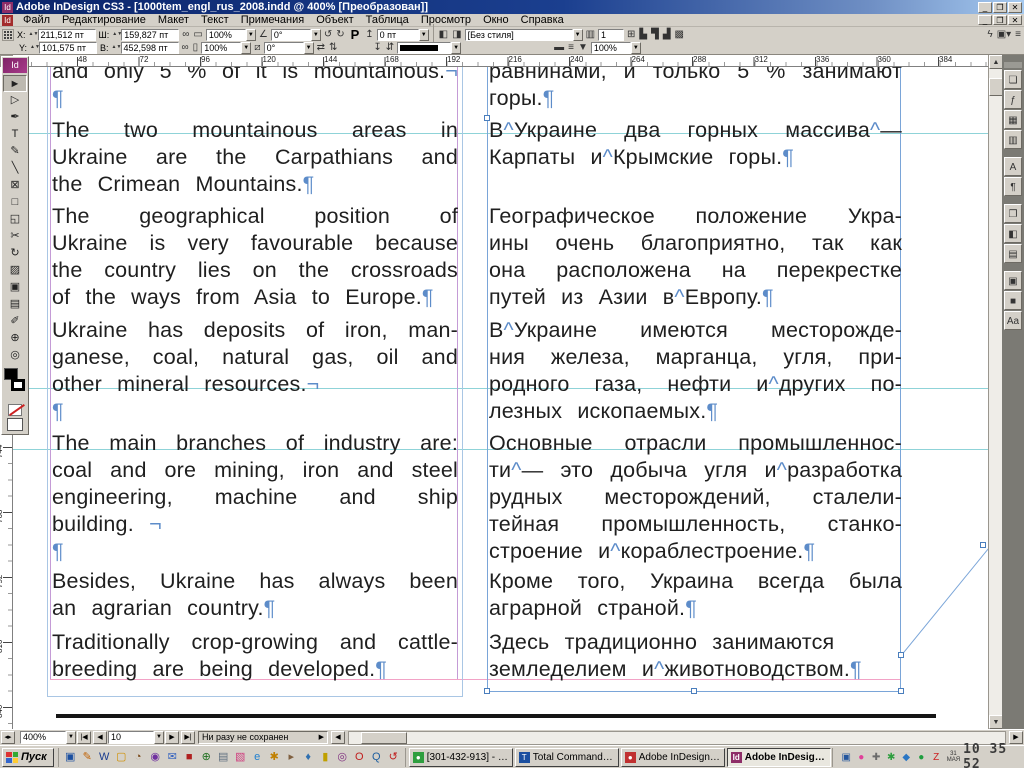 This screenshot has width=1024, height=768. What do you see at coordinates (66, 34) in the screenshot?
I see `x-field: 211,512 пт` at bounding box center [66, 34].